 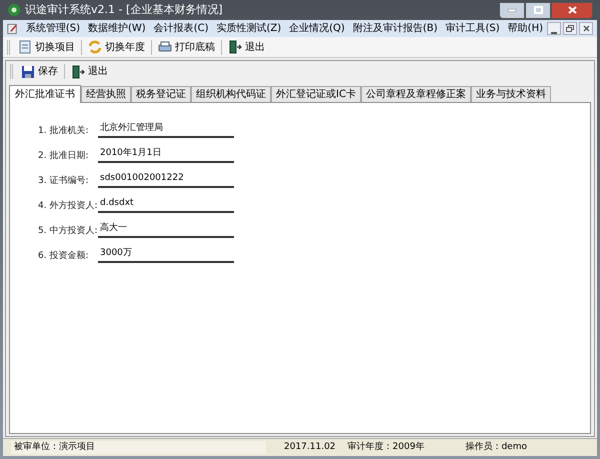 What do you see at coordinates (68, 231) in the screenshot?
I see `field-label: 5. 中方投资人:` at bounding box center [68, 231].